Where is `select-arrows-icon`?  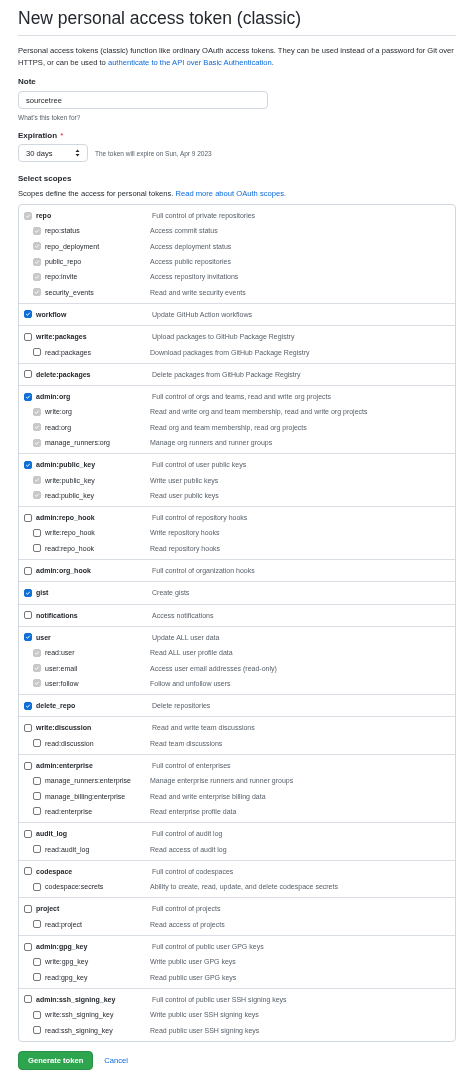
select-arrows-icon is located at coordinates (77, 153).